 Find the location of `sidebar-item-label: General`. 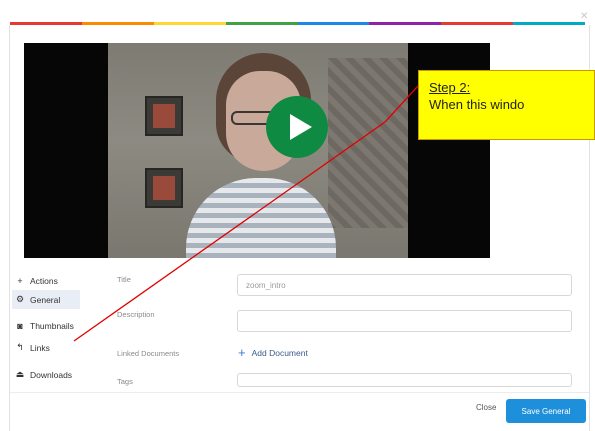

sidebar-item-label: General is located at coordinates (45, 299).